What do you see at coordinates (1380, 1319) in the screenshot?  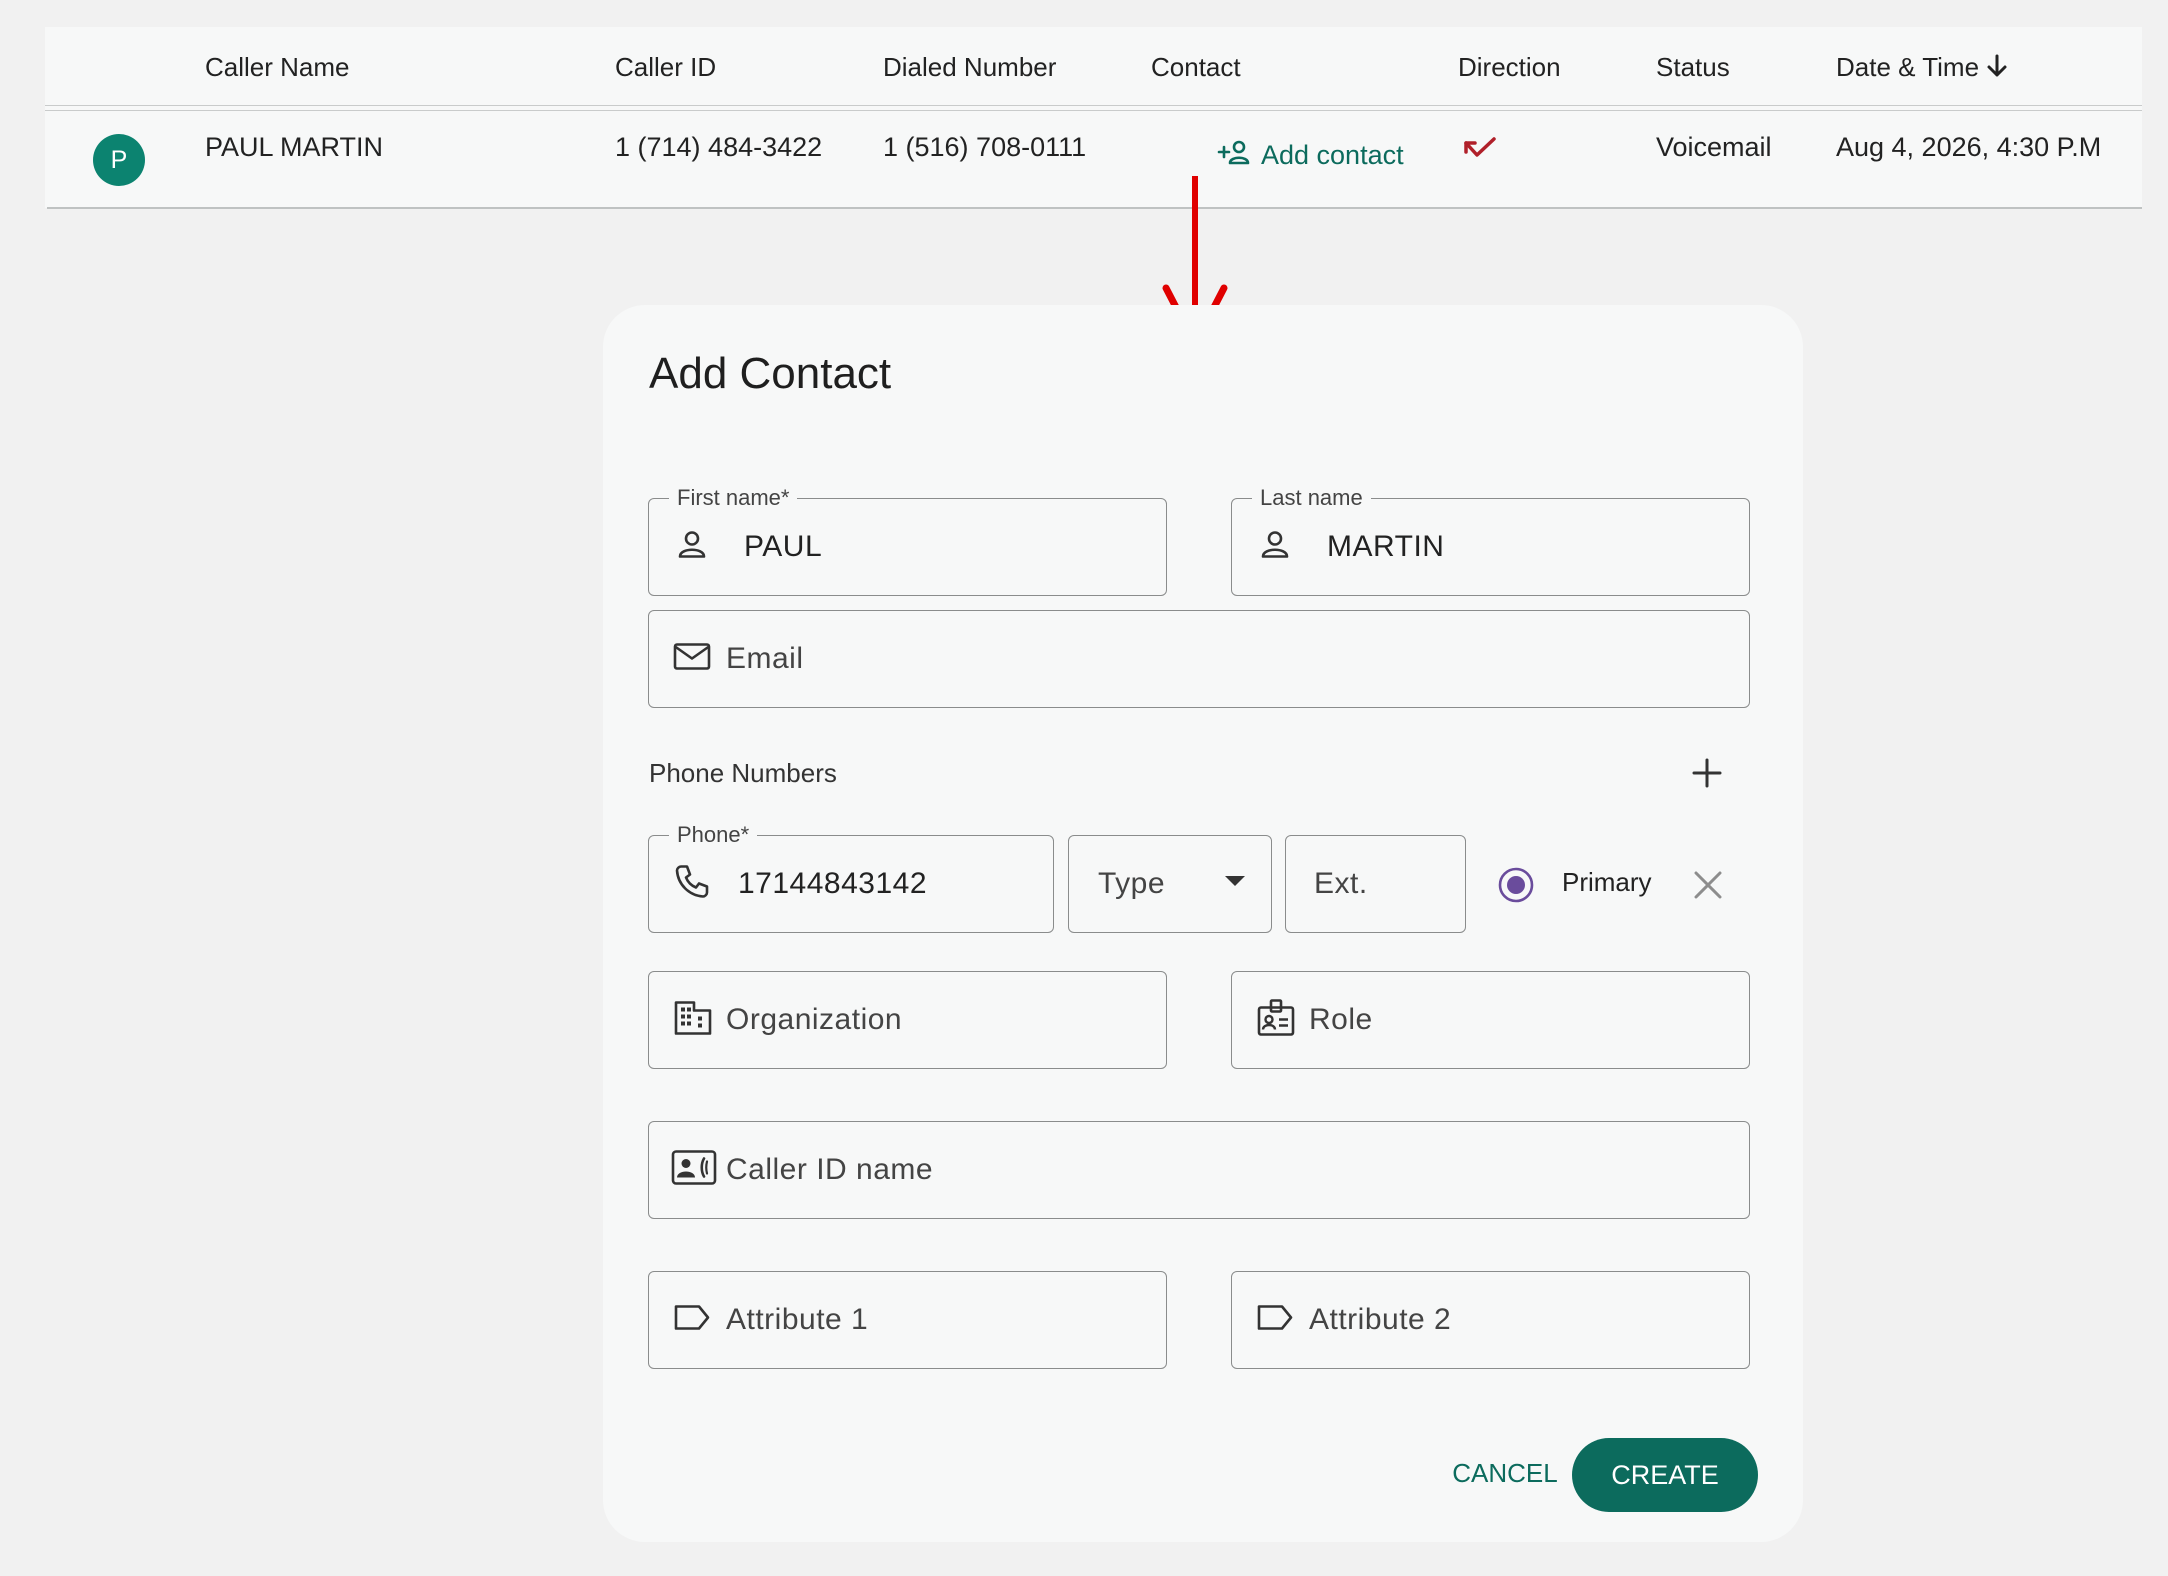 I see `attribute-2-placeholder: Attribute 2` at bounding box center [1380, 1319].